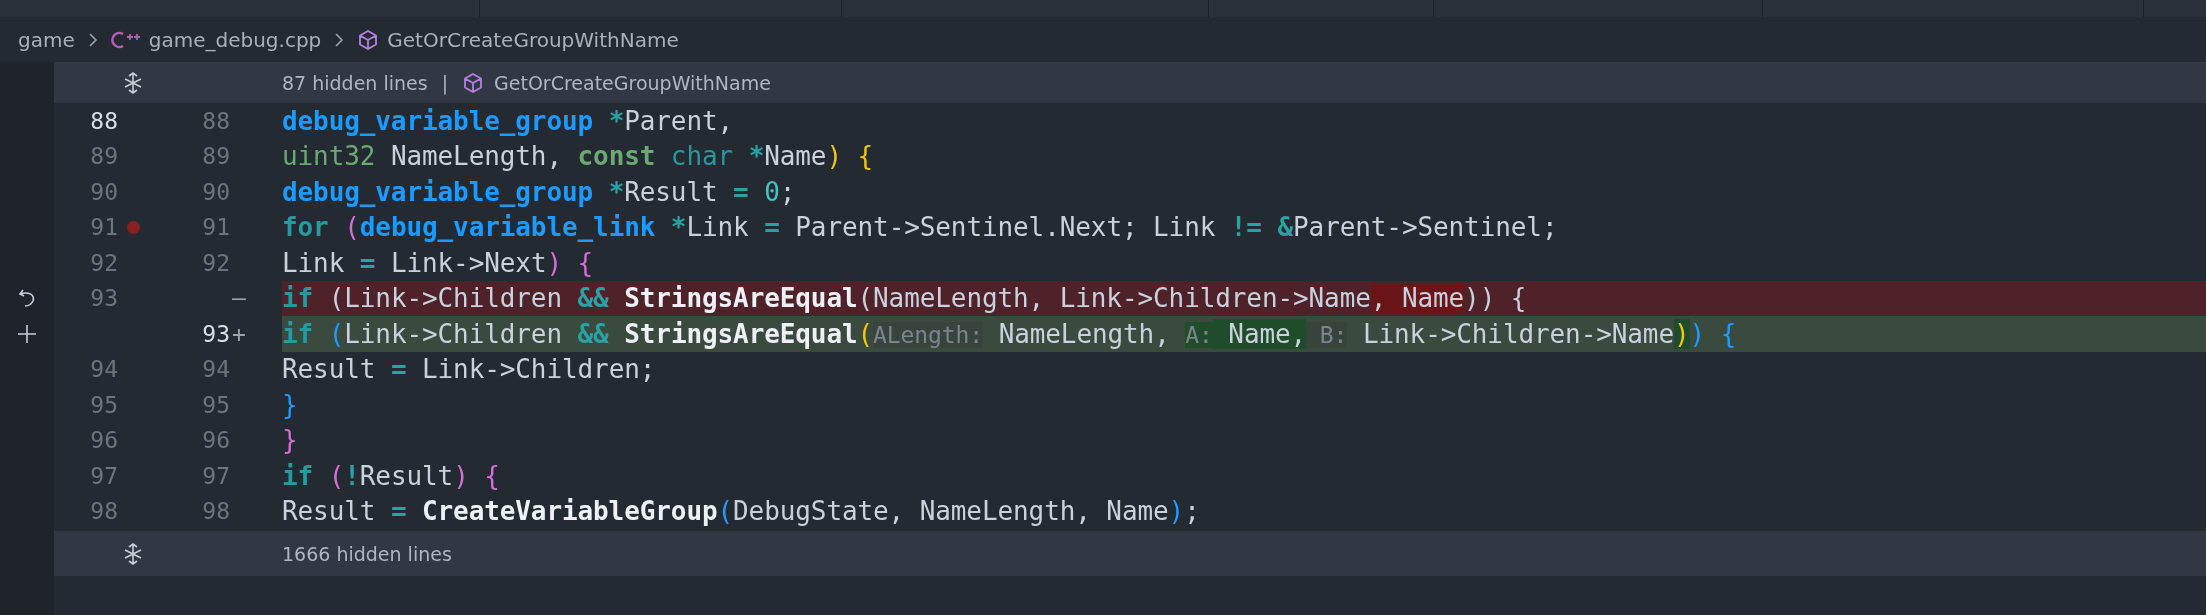 The height and width of the screenshot is (615, 2206). What do you see at coordinates (27, 333) in the screenshot?
I see `plus-icon` at bounding box center [27, 333].